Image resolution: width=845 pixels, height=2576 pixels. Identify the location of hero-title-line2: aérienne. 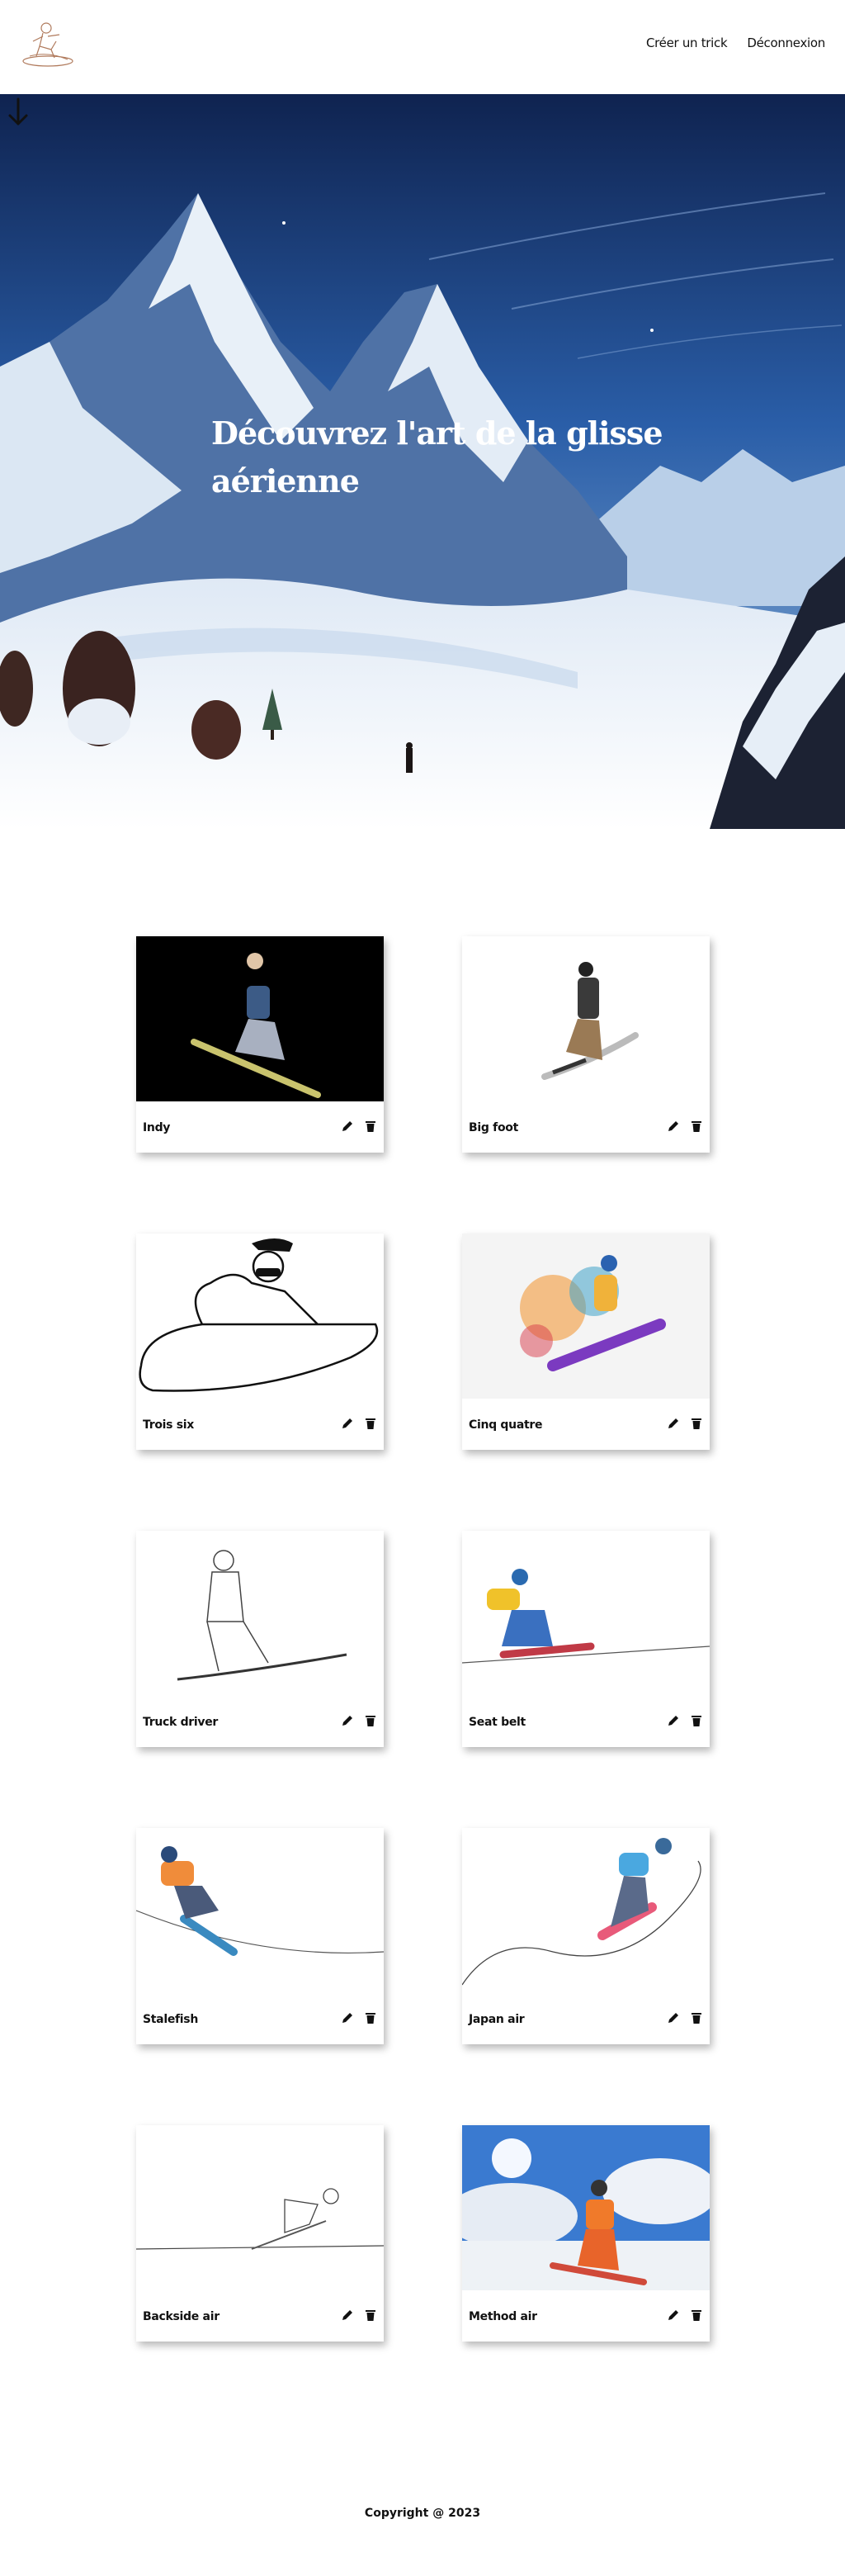
(285, 481).